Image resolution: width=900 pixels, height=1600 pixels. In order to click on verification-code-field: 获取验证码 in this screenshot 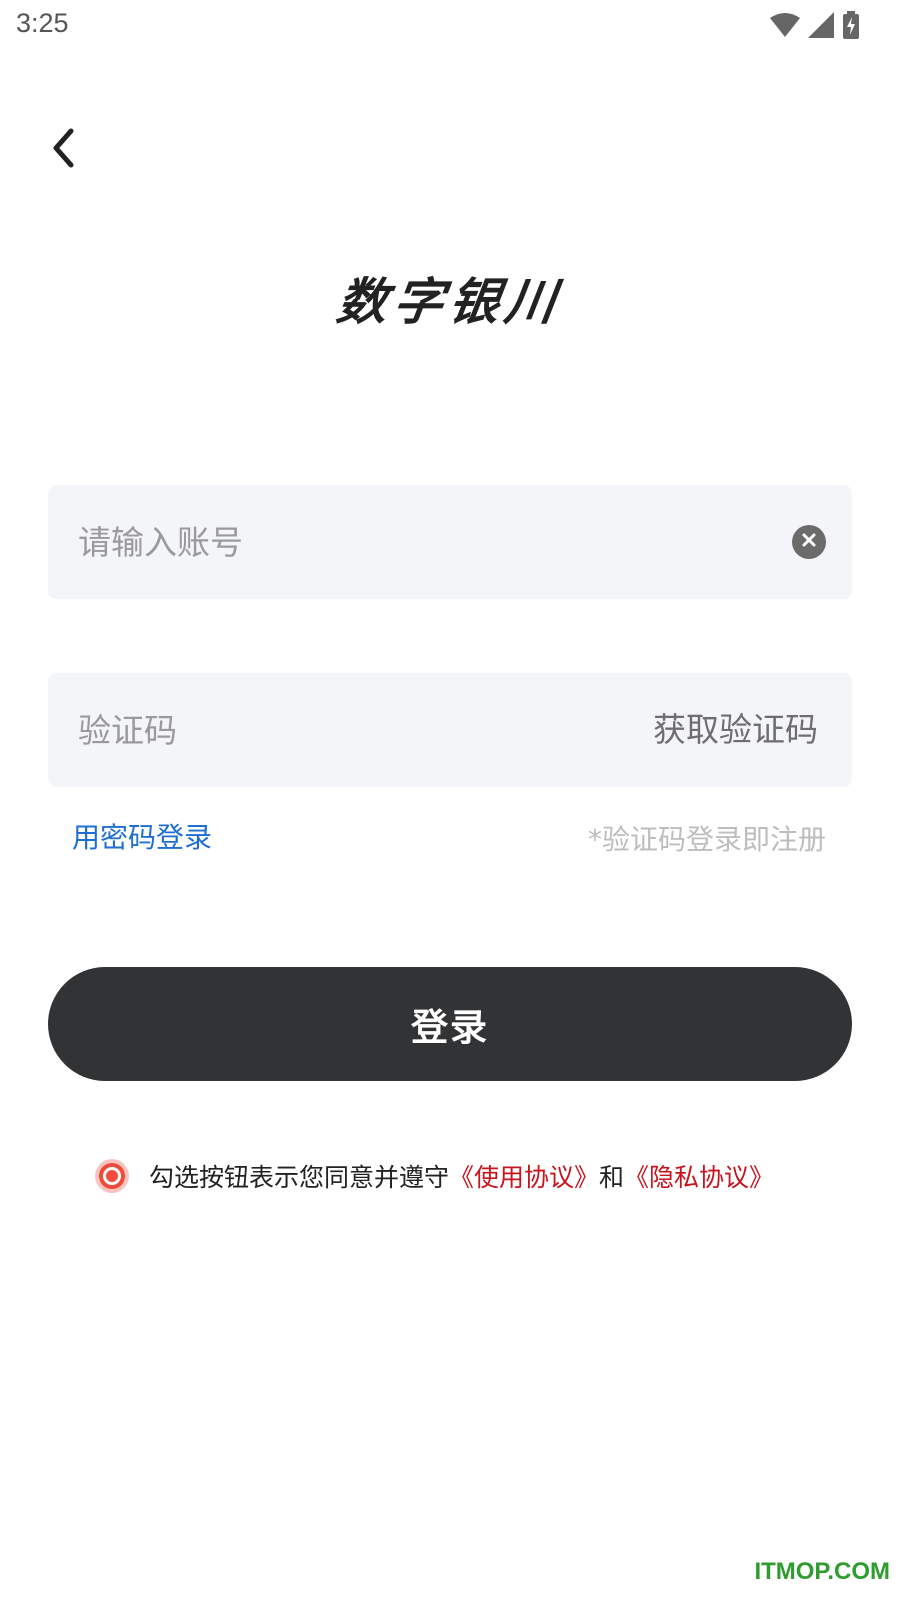, I will do `click(450, 730)`.